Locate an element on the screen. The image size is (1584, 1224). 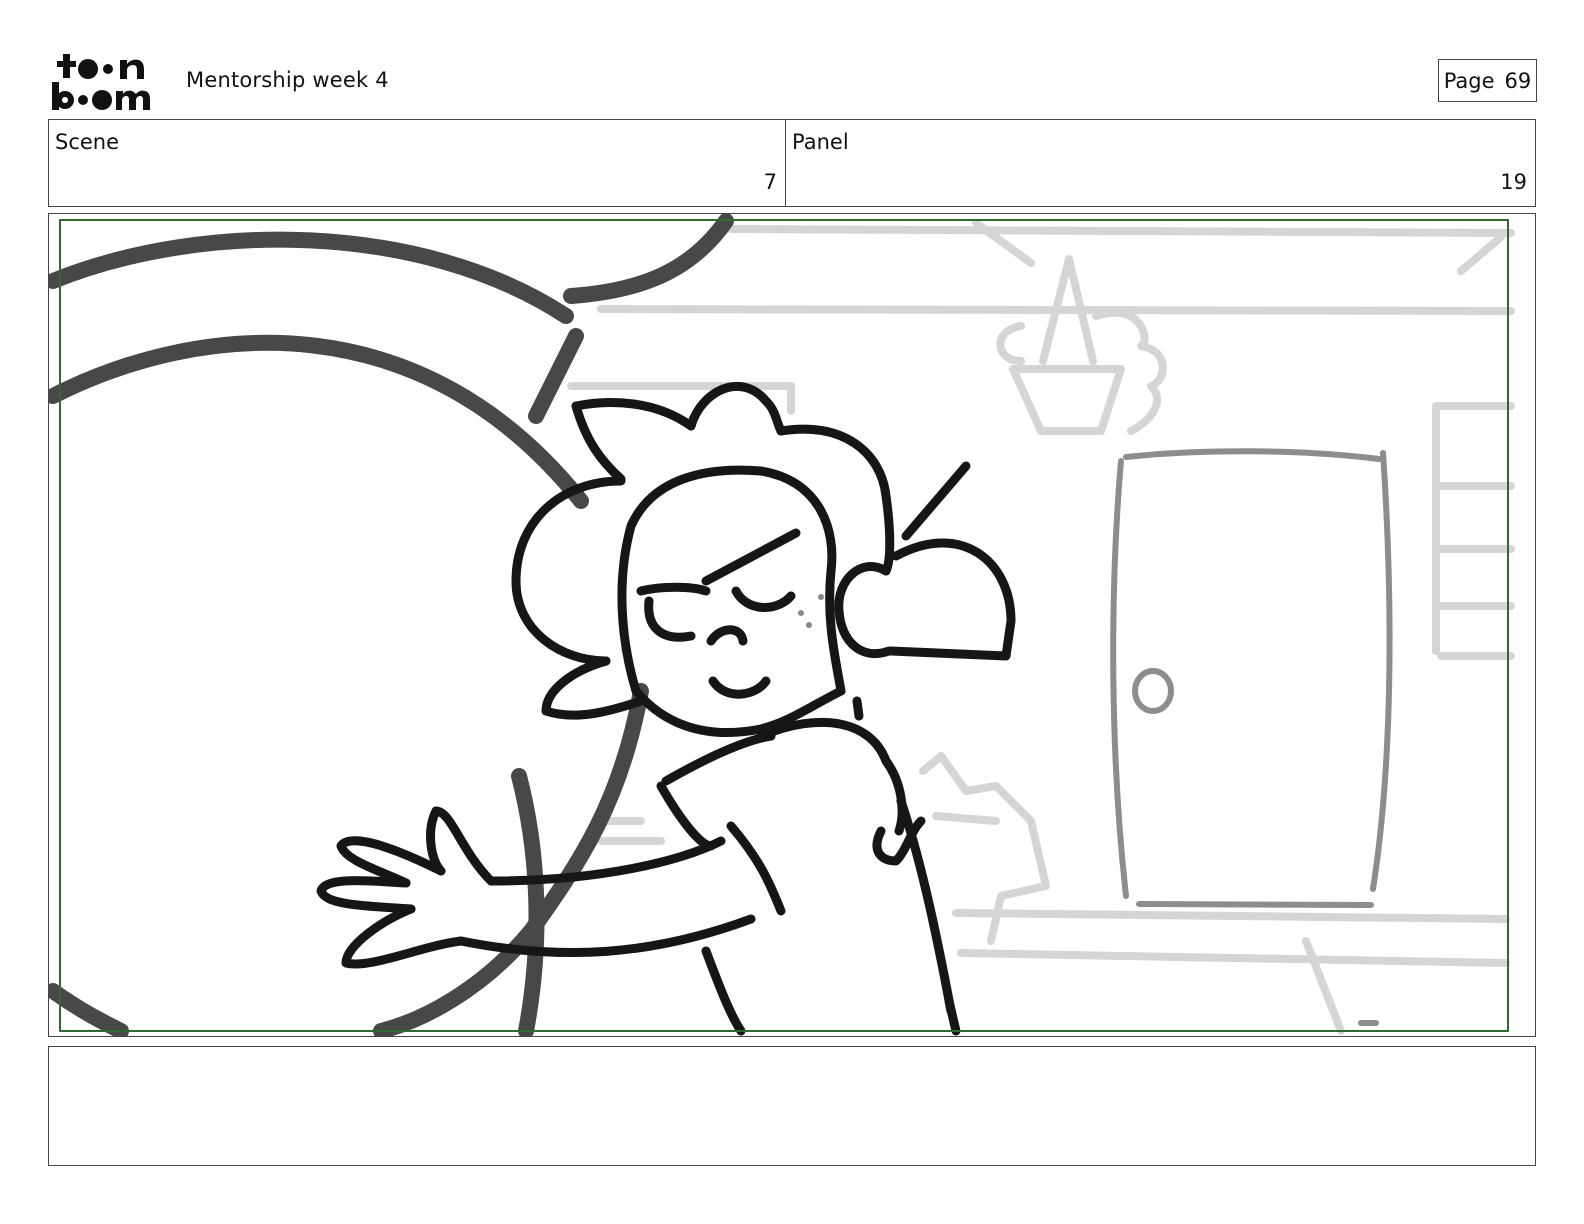
page-label: Page is located at coordinates (1469, 80).